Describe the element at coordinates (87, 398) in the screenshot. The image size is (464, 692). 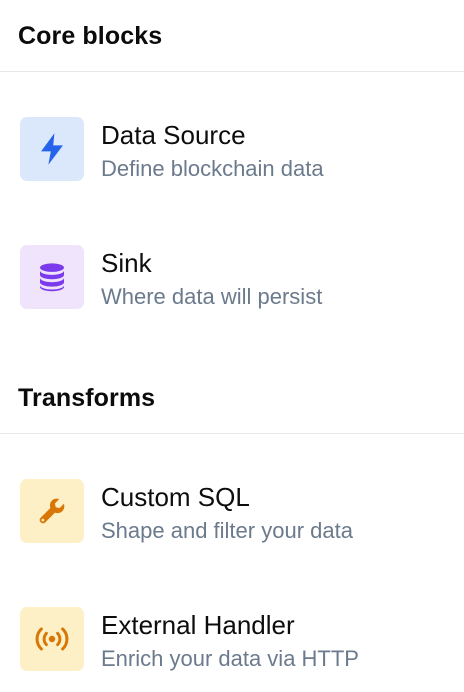
I see `section-title: Transforms` at that location.